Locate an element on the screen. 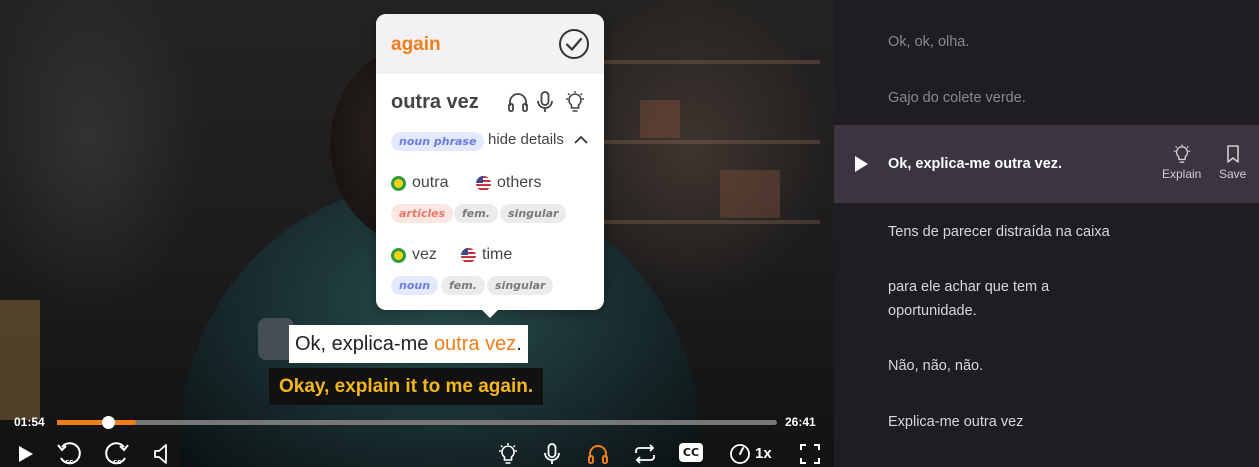 The width and height of the screenshot is (1259, 467). speaker-icon is located at coordinates (160, 454).